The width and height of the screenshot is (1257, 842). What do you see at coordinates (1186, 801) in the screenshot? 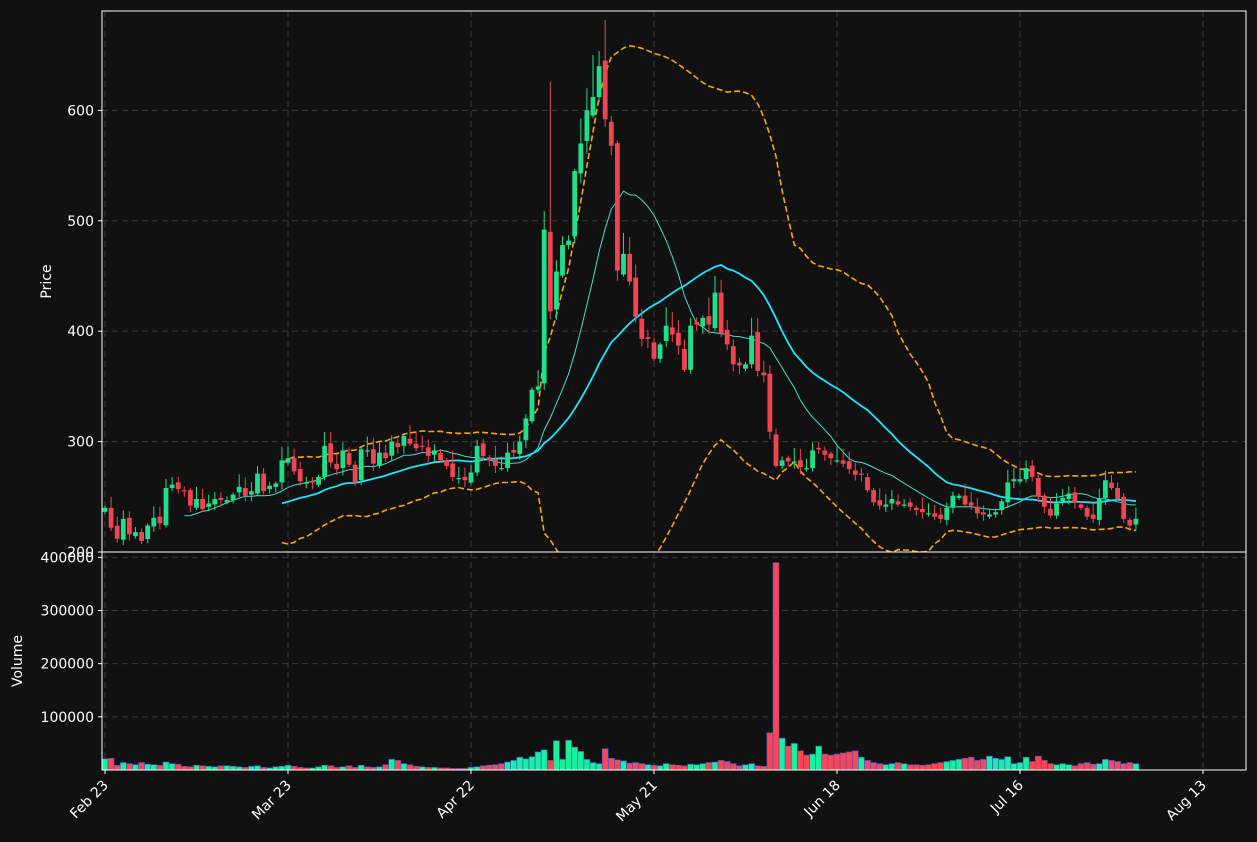
I see `xtick-label: Aug 13` at bounding box center [1186, 801].